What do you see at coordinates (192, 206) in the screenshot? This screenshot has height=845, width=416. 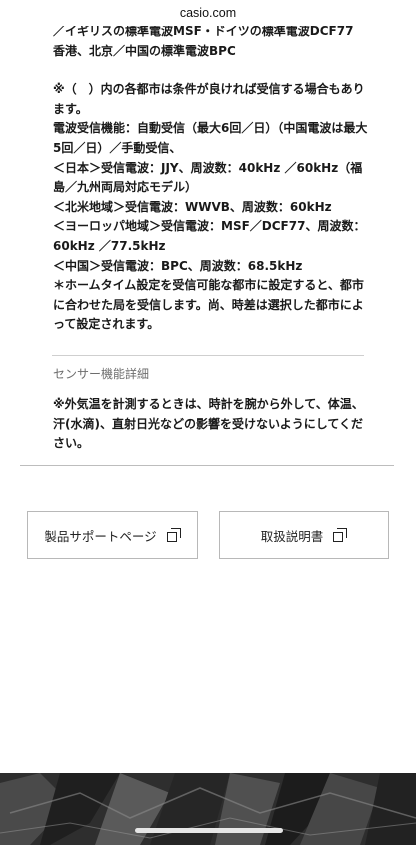 I see `spec-note: ＜北米地域＞受信電波：WWVB、周波数：60kHz` at bounding box center [192, 206].